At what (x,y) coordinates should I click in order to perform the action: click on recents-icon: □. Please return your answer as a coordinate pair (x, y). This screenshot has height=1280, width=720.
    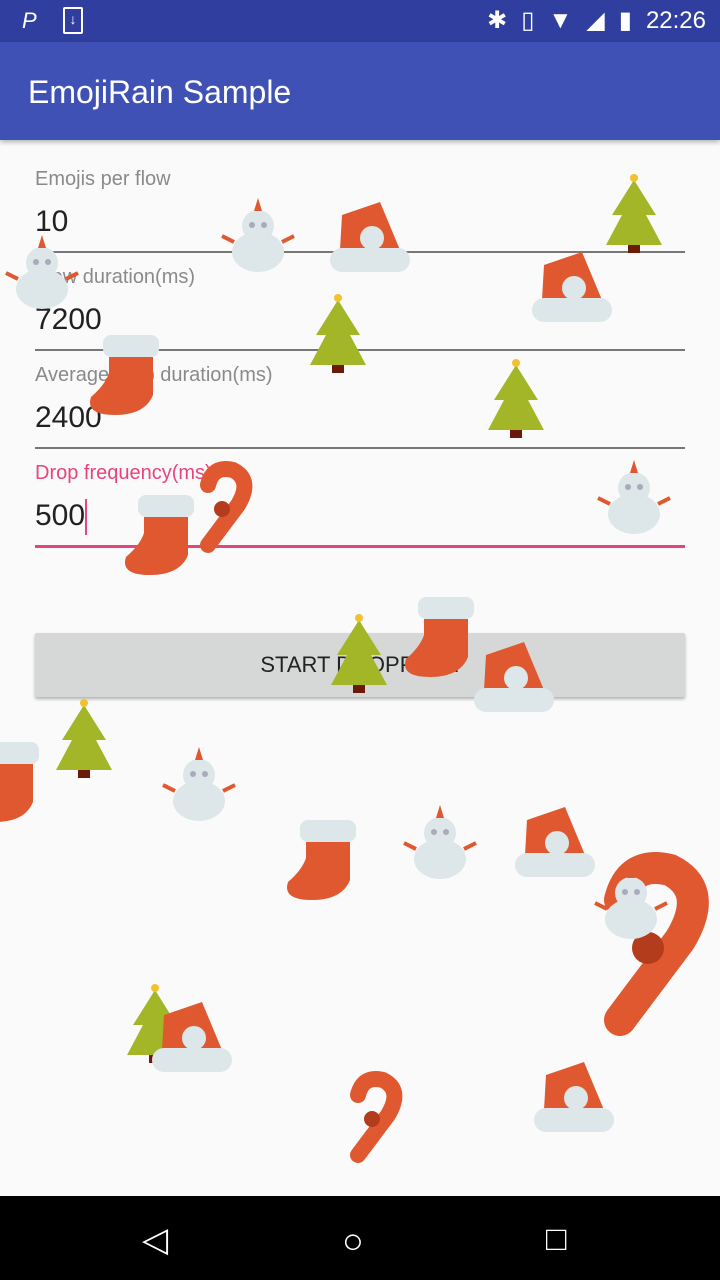
    Looking at the image, I should click on (556, 1239).